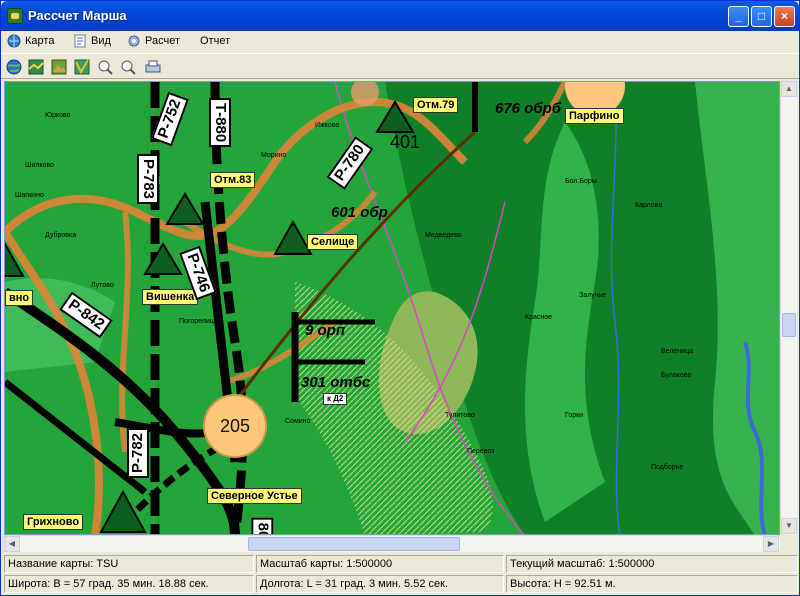  I want to click on unit-301-otbs: 301 отбс, so click(336, 382).